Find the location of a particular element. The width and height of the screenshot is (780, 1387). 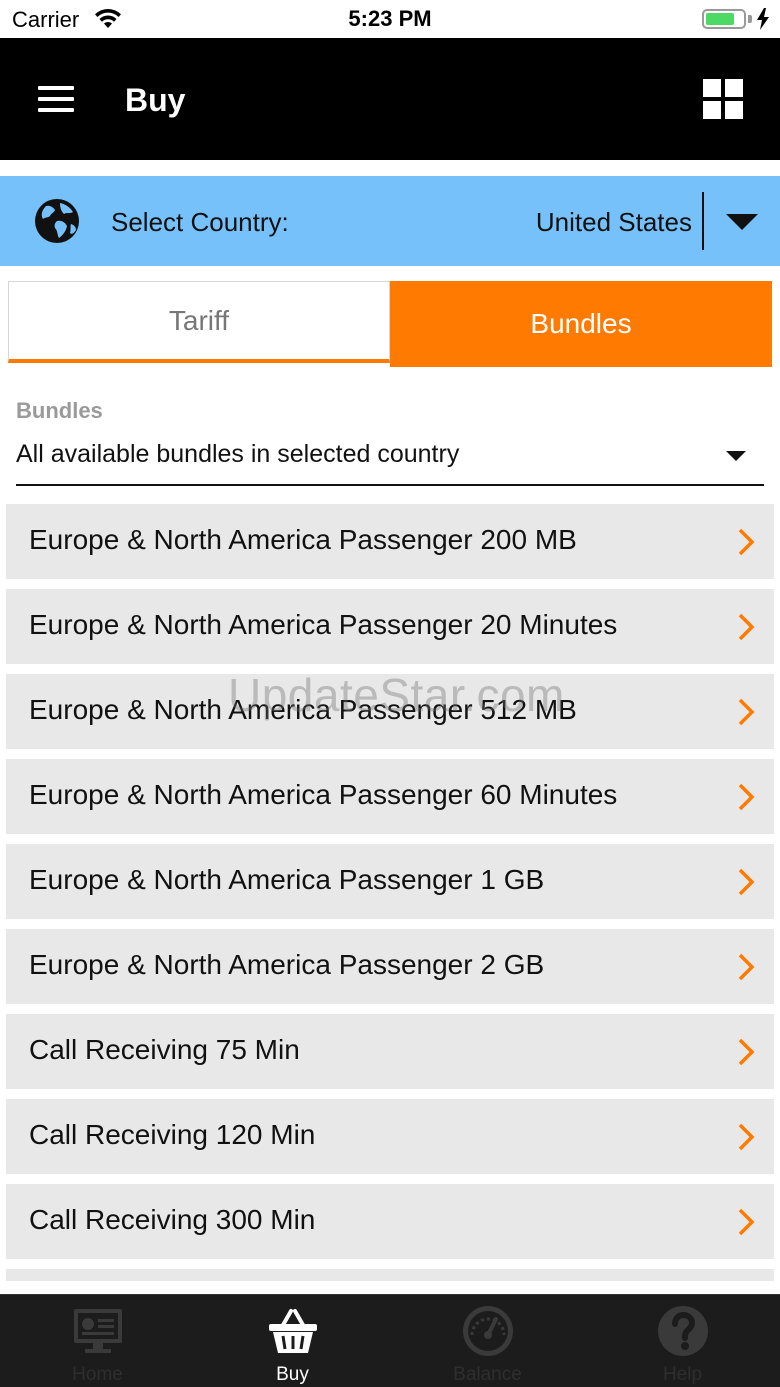

tabbar-label-home: Home is located at coordinates (97, 1374).